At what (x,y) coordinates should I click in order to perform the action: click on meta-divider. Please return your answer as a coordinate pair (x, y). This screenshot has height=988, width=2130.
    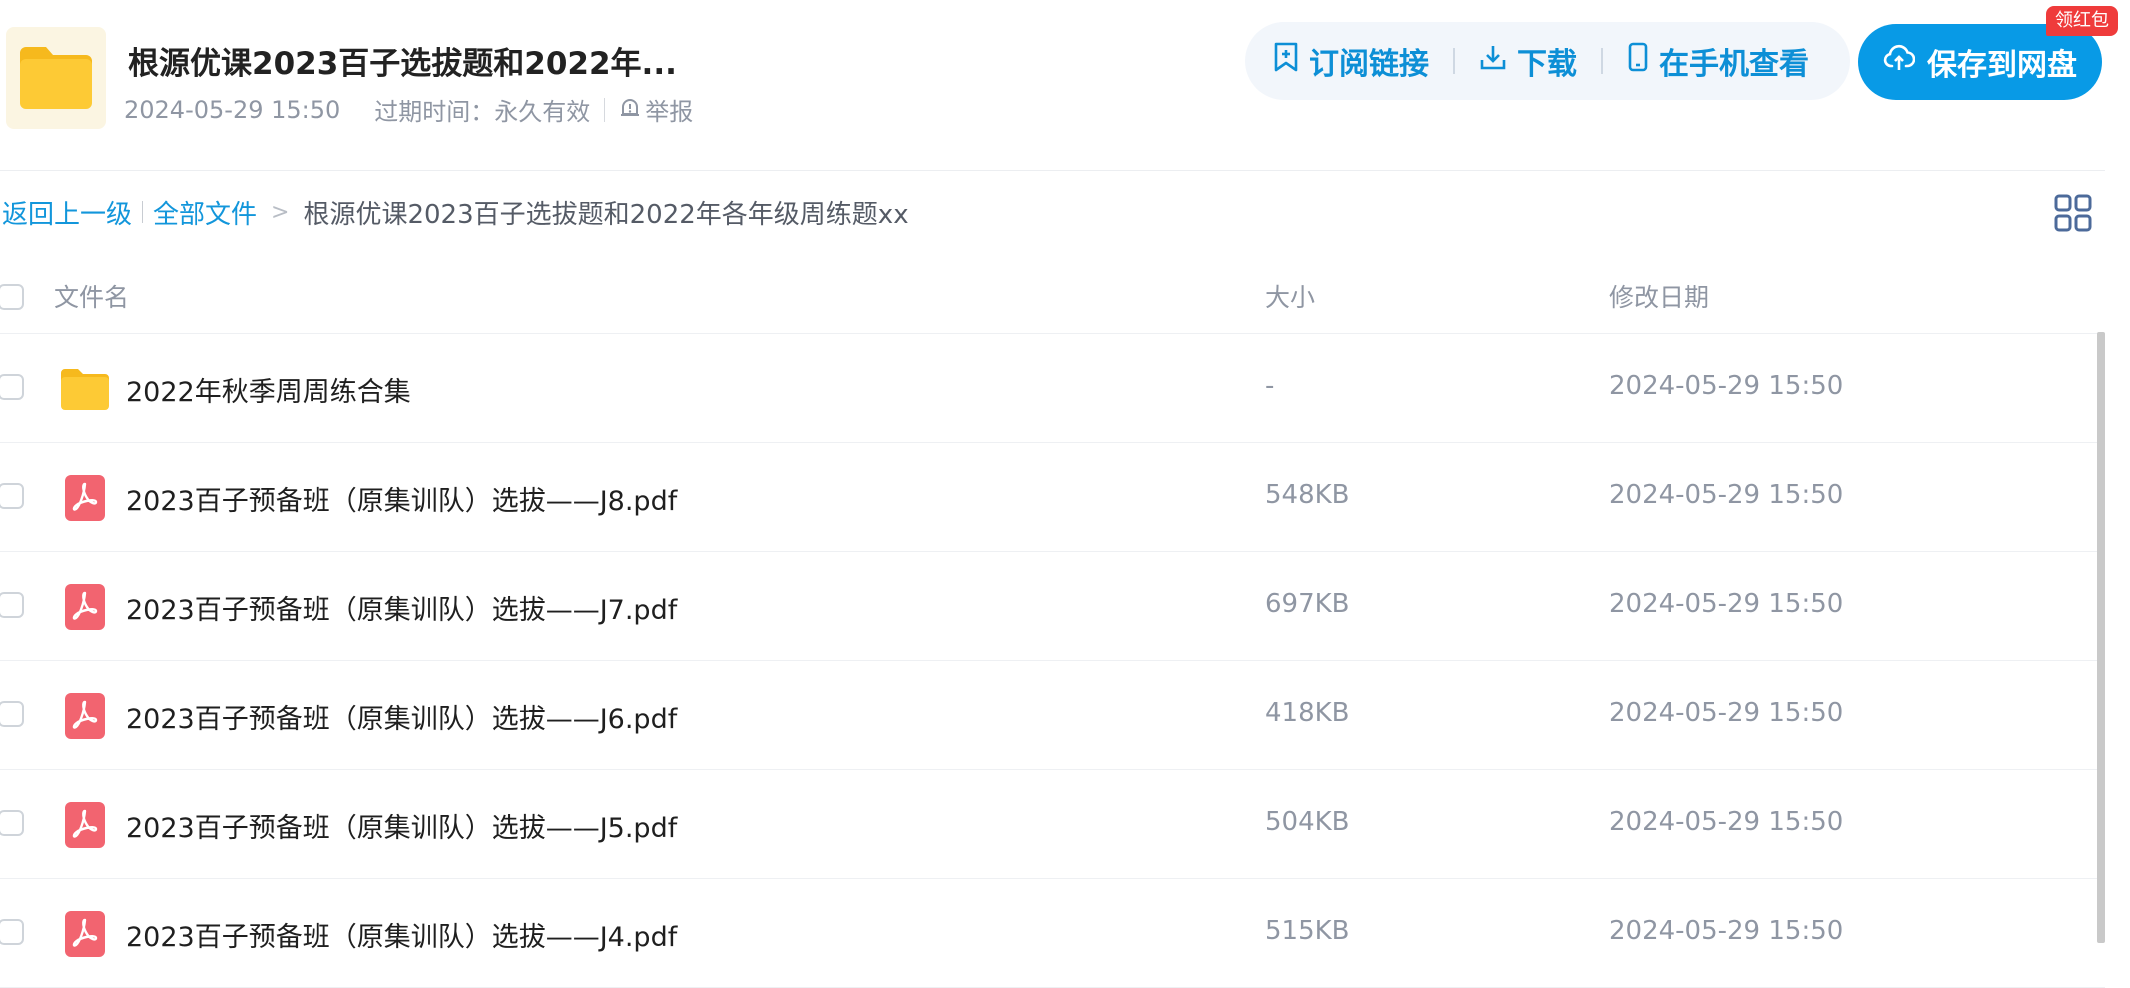
    Looking at the image, I should click on (605, 109).